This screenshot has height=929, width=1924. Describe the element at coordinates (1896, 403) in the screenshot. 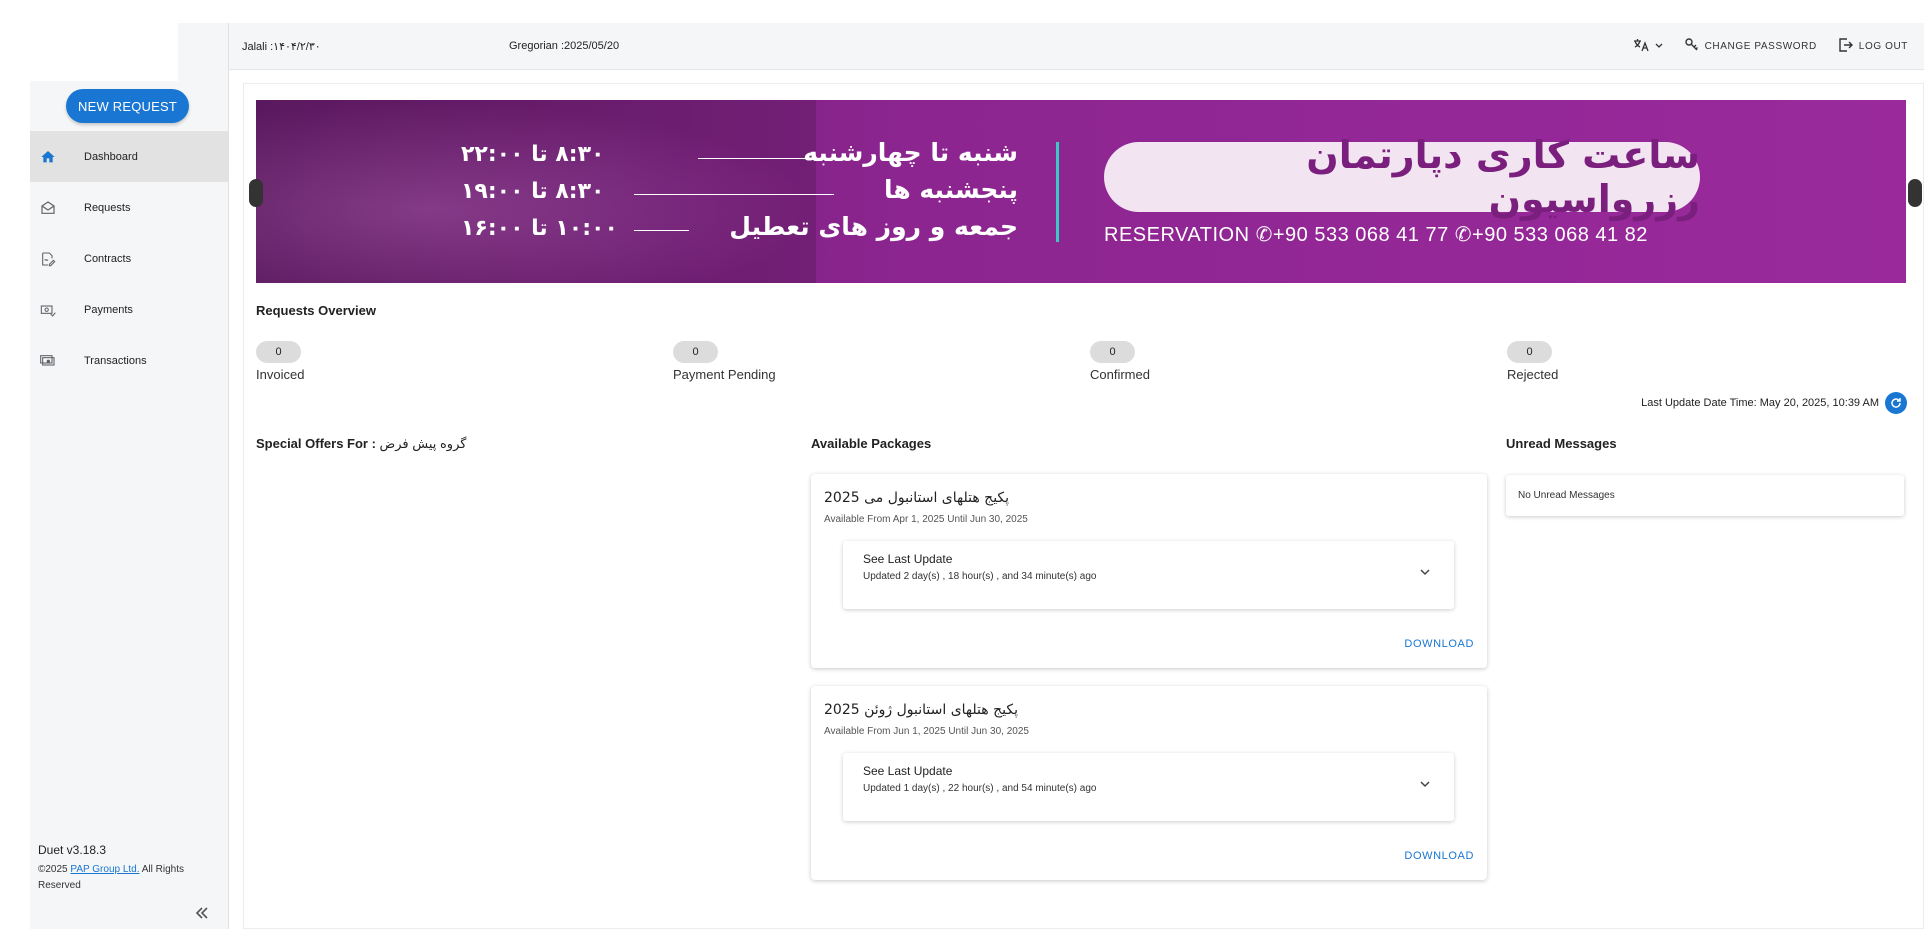

I see `refresh-icon` at that location.